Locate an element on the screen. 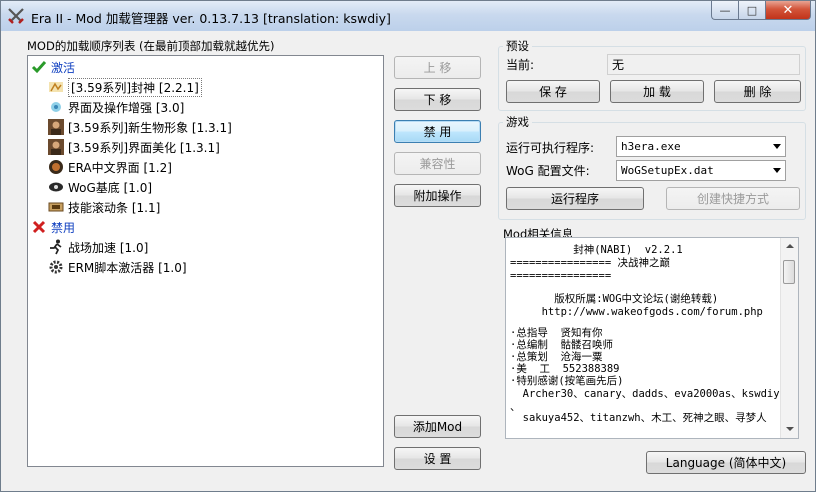 This screenshot has width=816, height=492. mod-label: WoG基底 [1.0] is located at coordinates (110, 187).